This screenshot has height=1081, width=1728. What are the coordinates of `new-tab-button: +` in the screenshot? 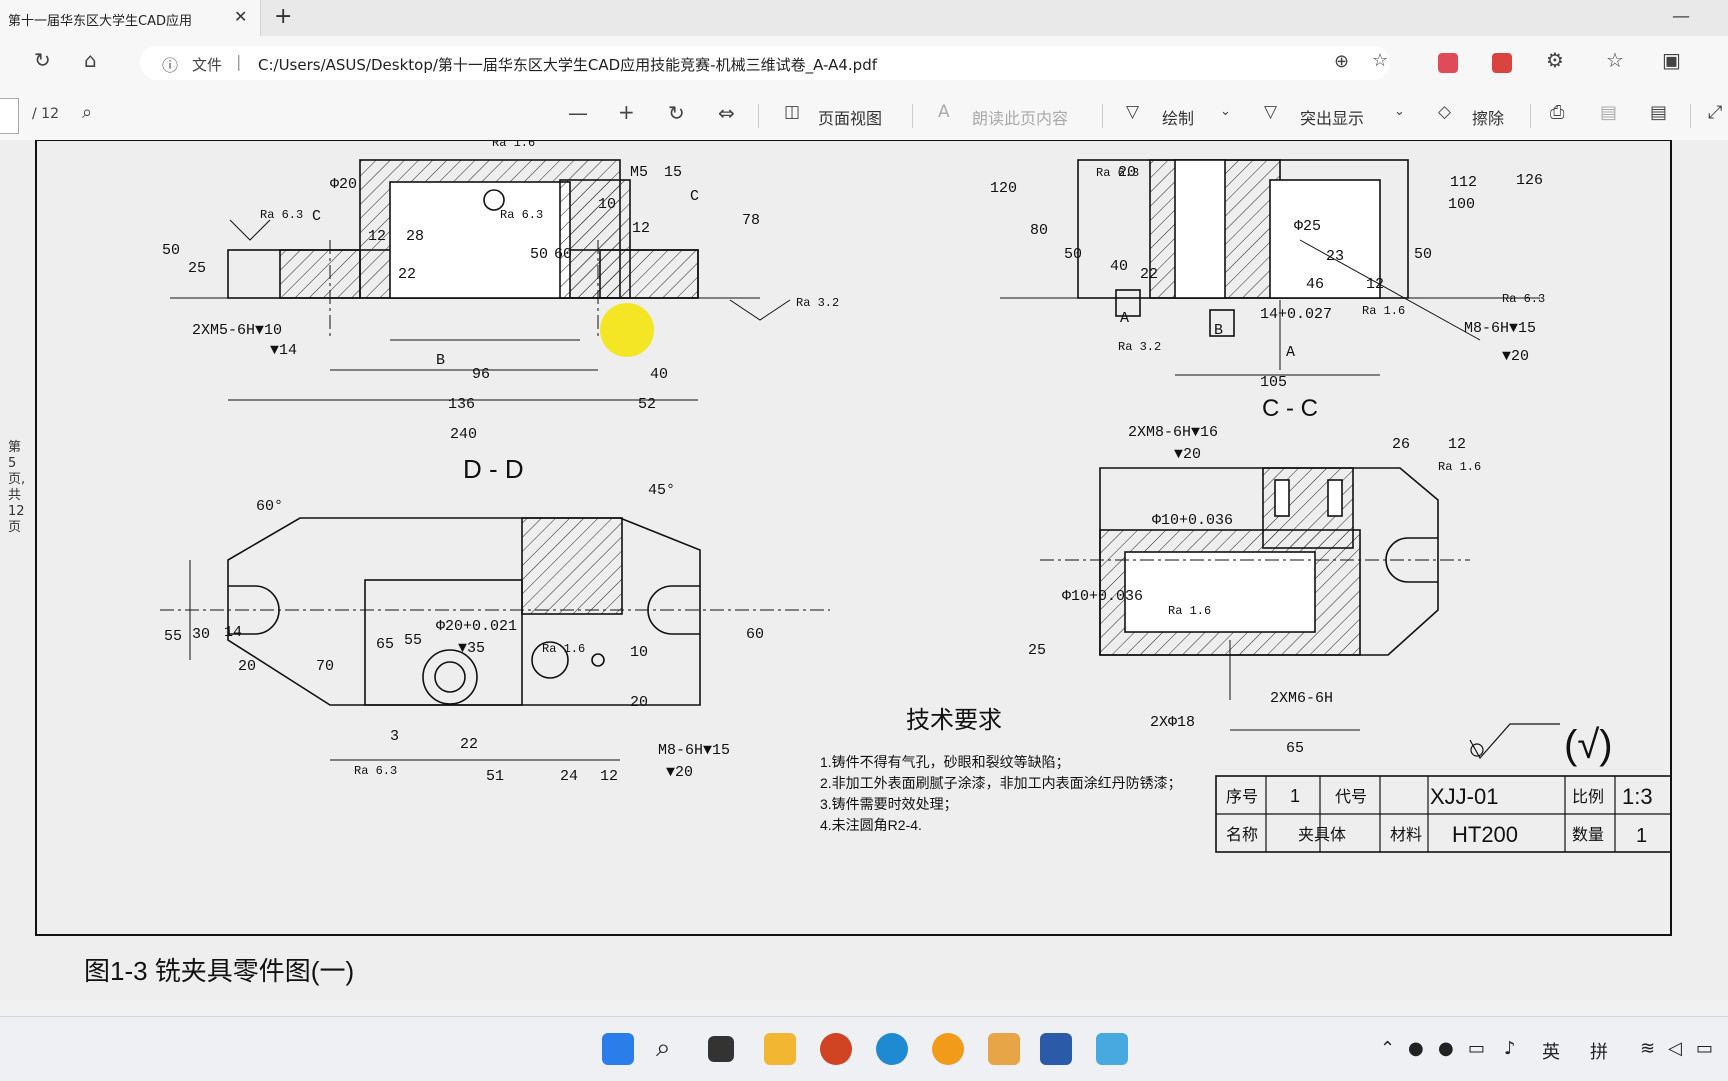 It's located at (283, 16).